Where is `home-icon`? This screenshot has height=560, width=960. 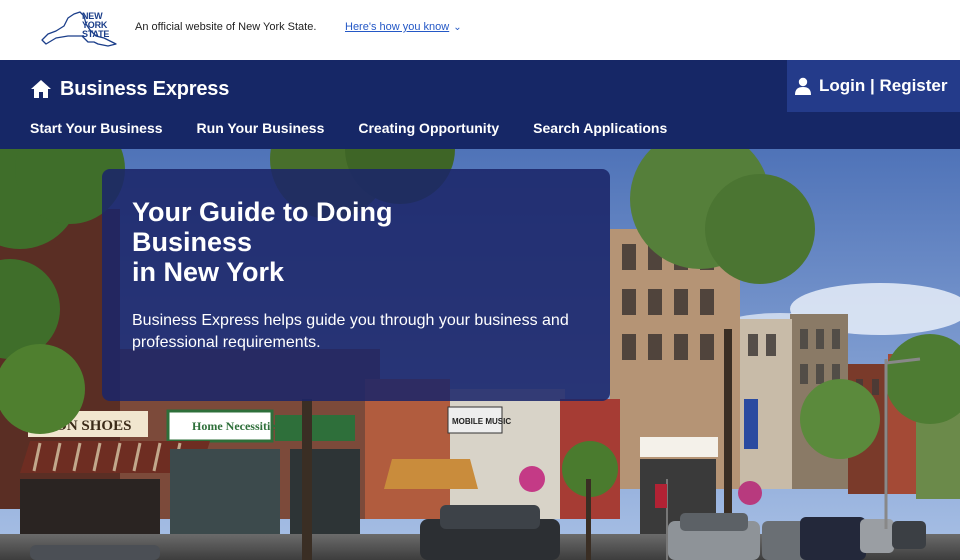 home-icon is located at coordinates (41, 89).